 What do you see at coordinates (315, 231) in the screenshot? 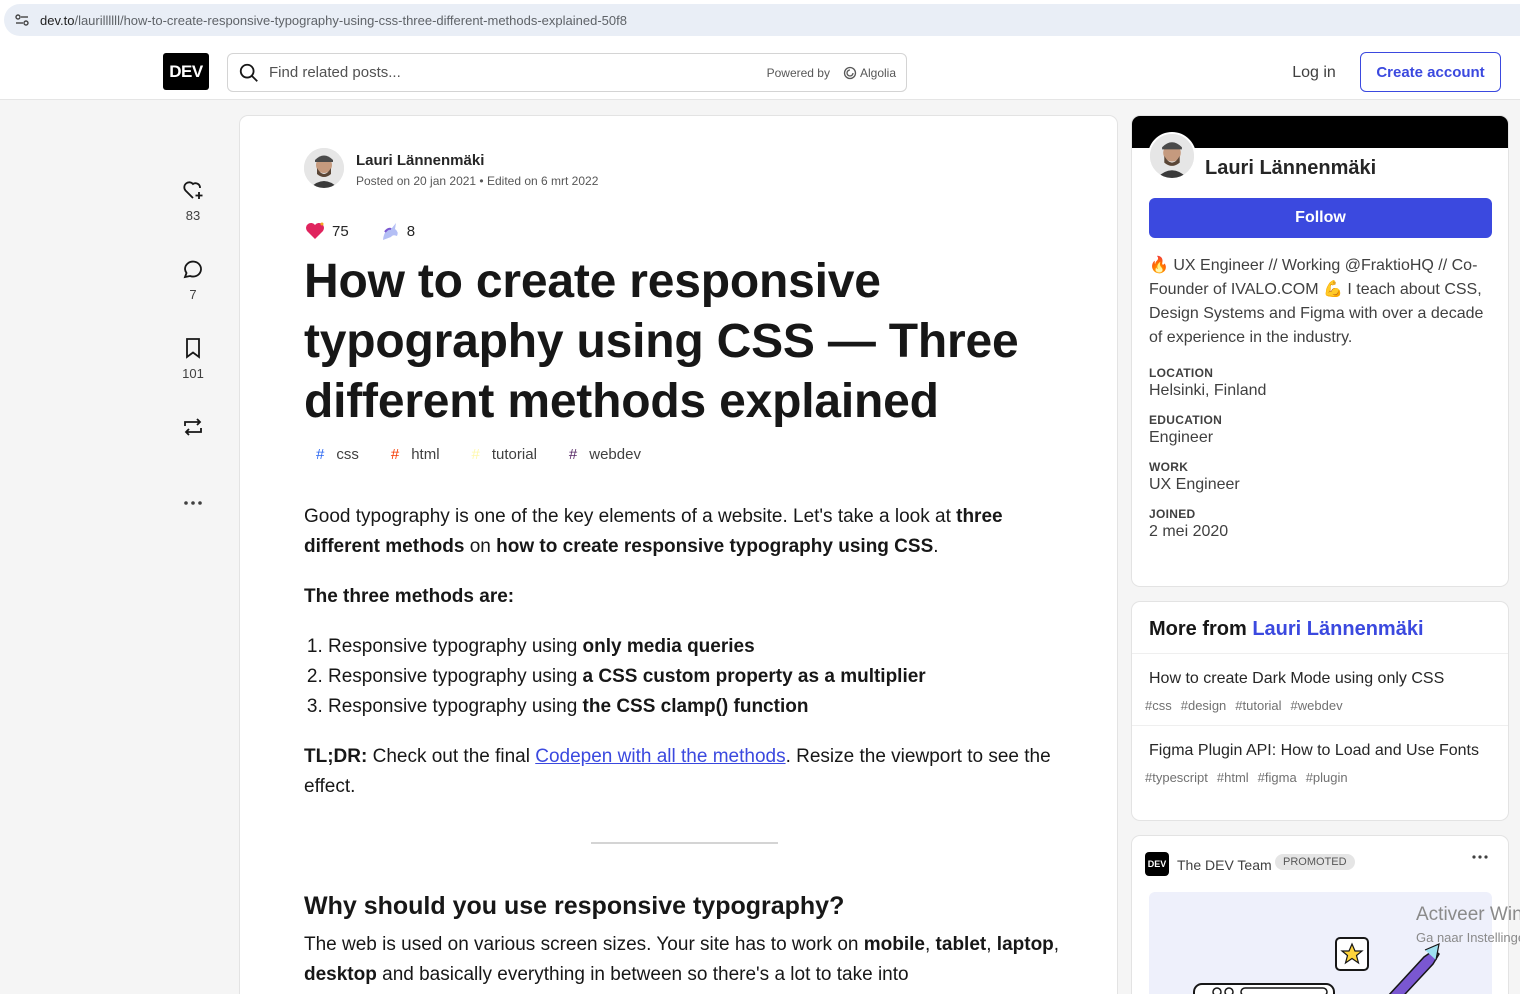
I see `sparkle-heart-icon` at bounding box center [315, 231].